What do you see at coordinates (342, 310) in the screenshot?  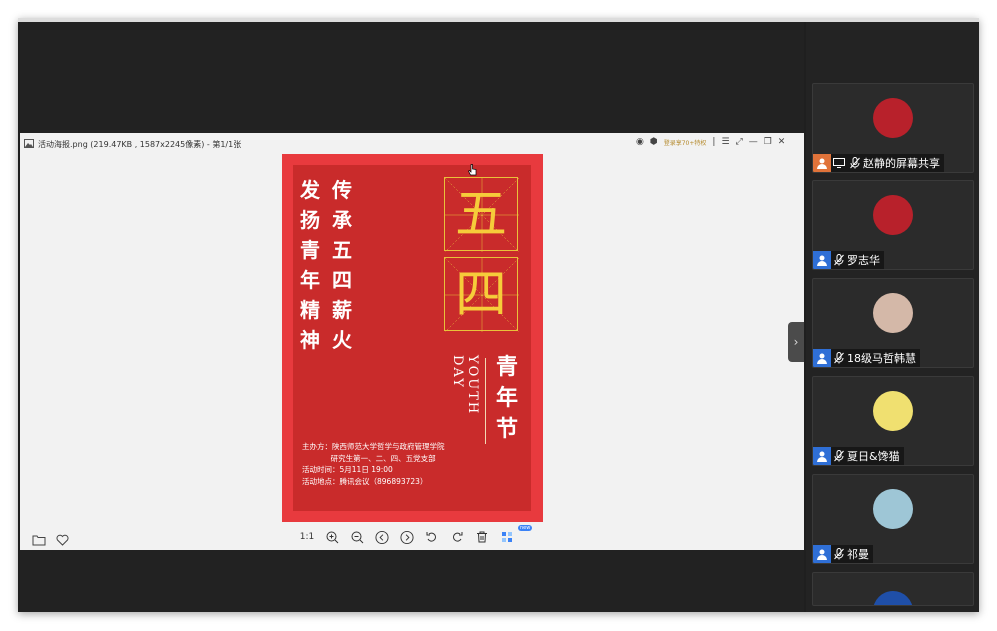 I see `poster-char: 薪` at bounding box center [342, 310].